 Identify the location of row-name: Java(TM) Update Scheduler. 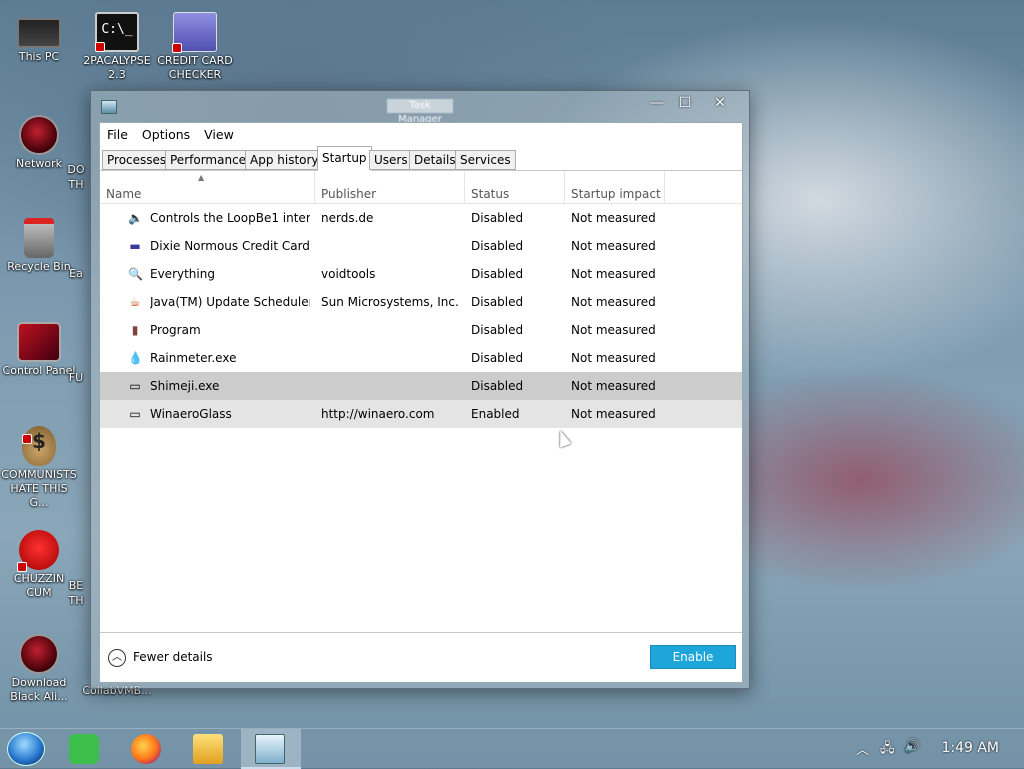
(230, 302).